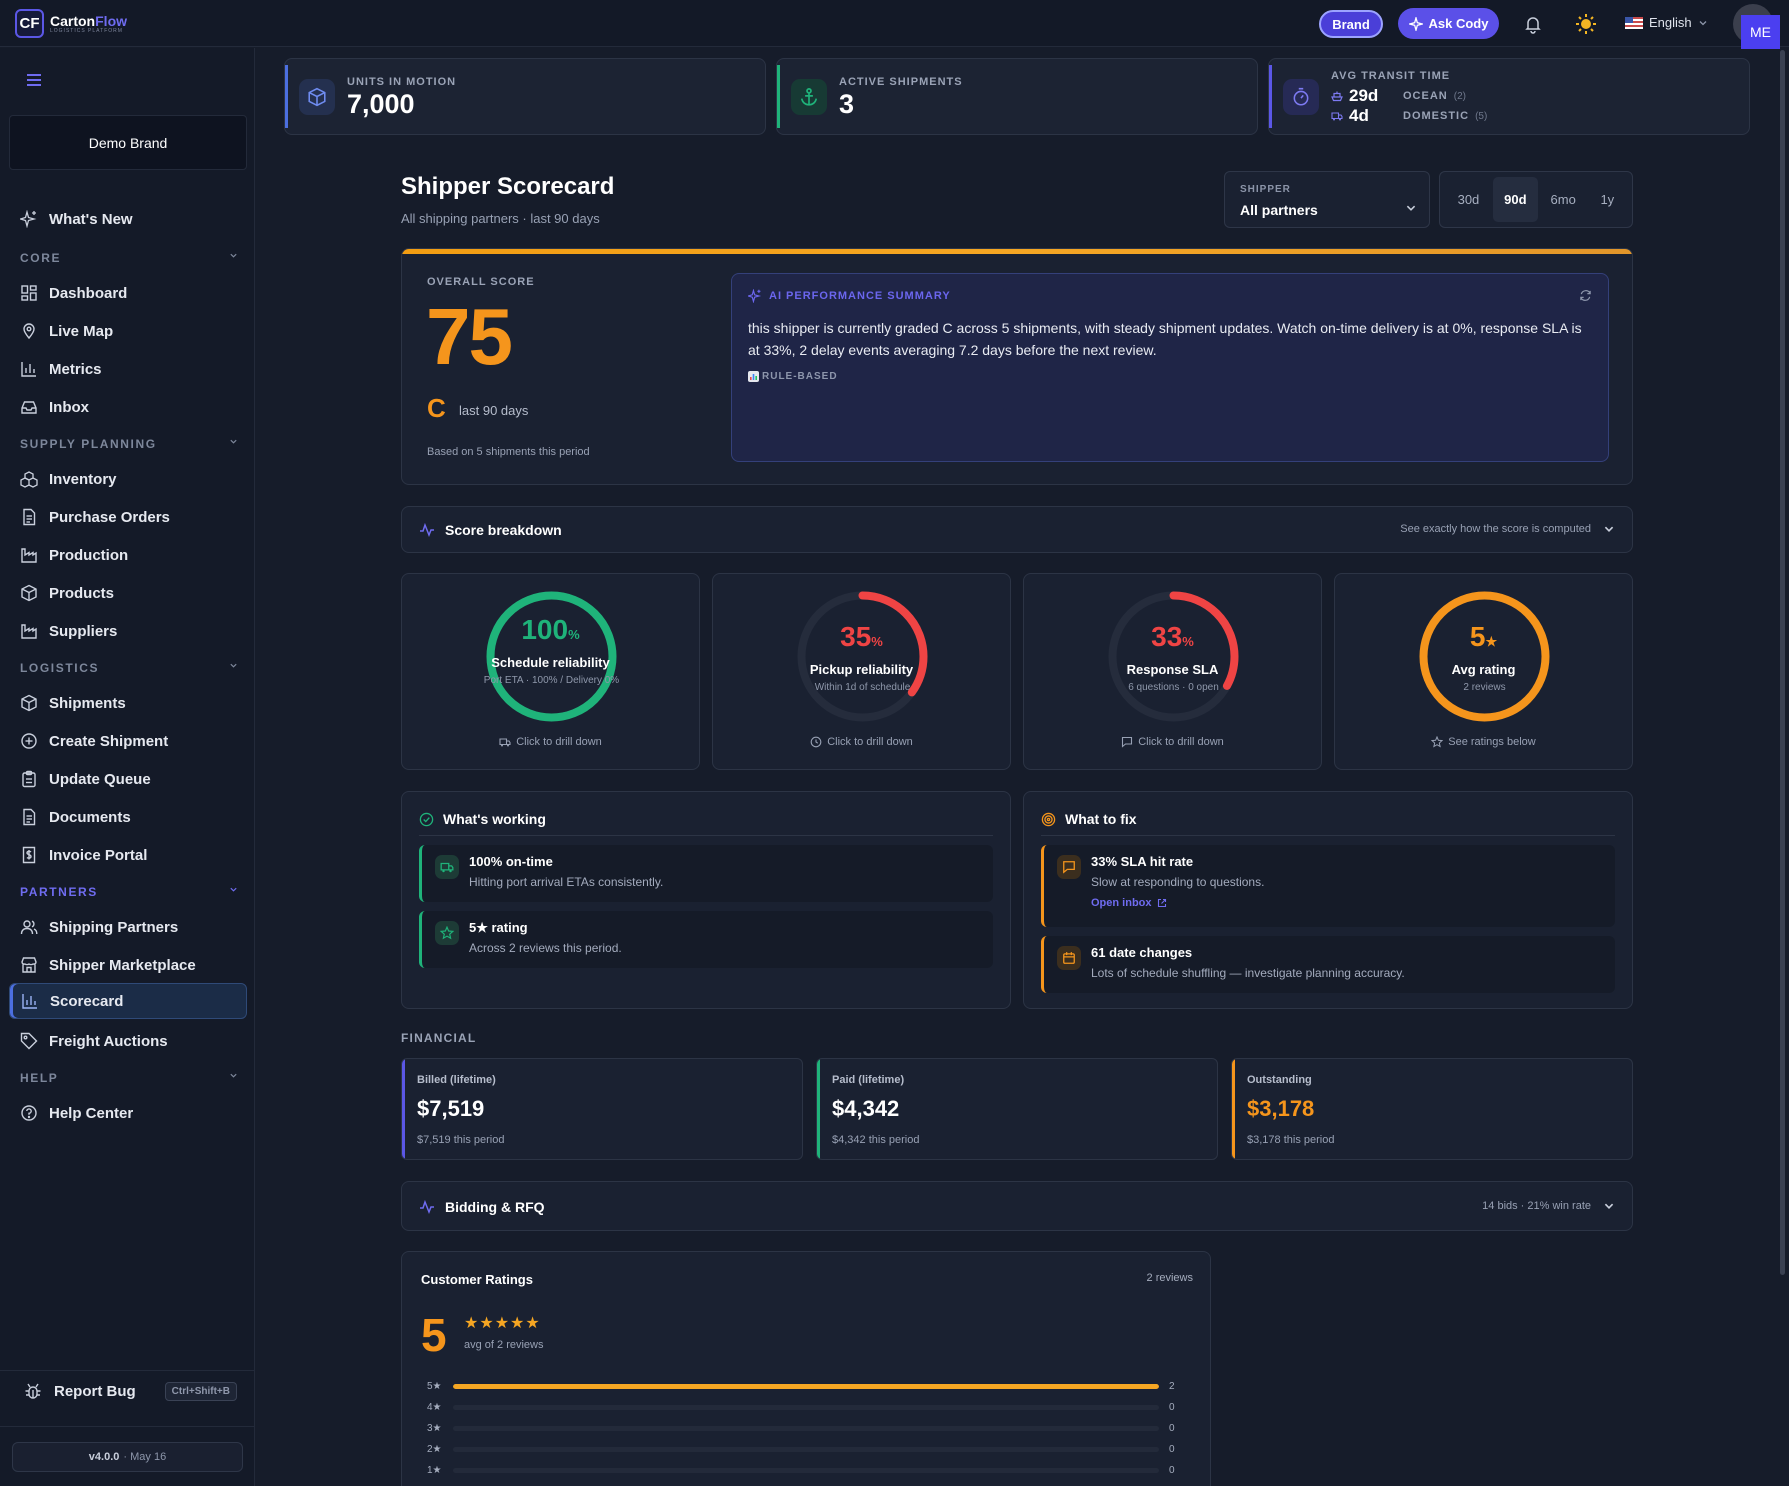  Describe the element at coordinates (901, 82) in the screenshot. I see `kpi-label: ACTIVE SHIPMENTS` at that location.